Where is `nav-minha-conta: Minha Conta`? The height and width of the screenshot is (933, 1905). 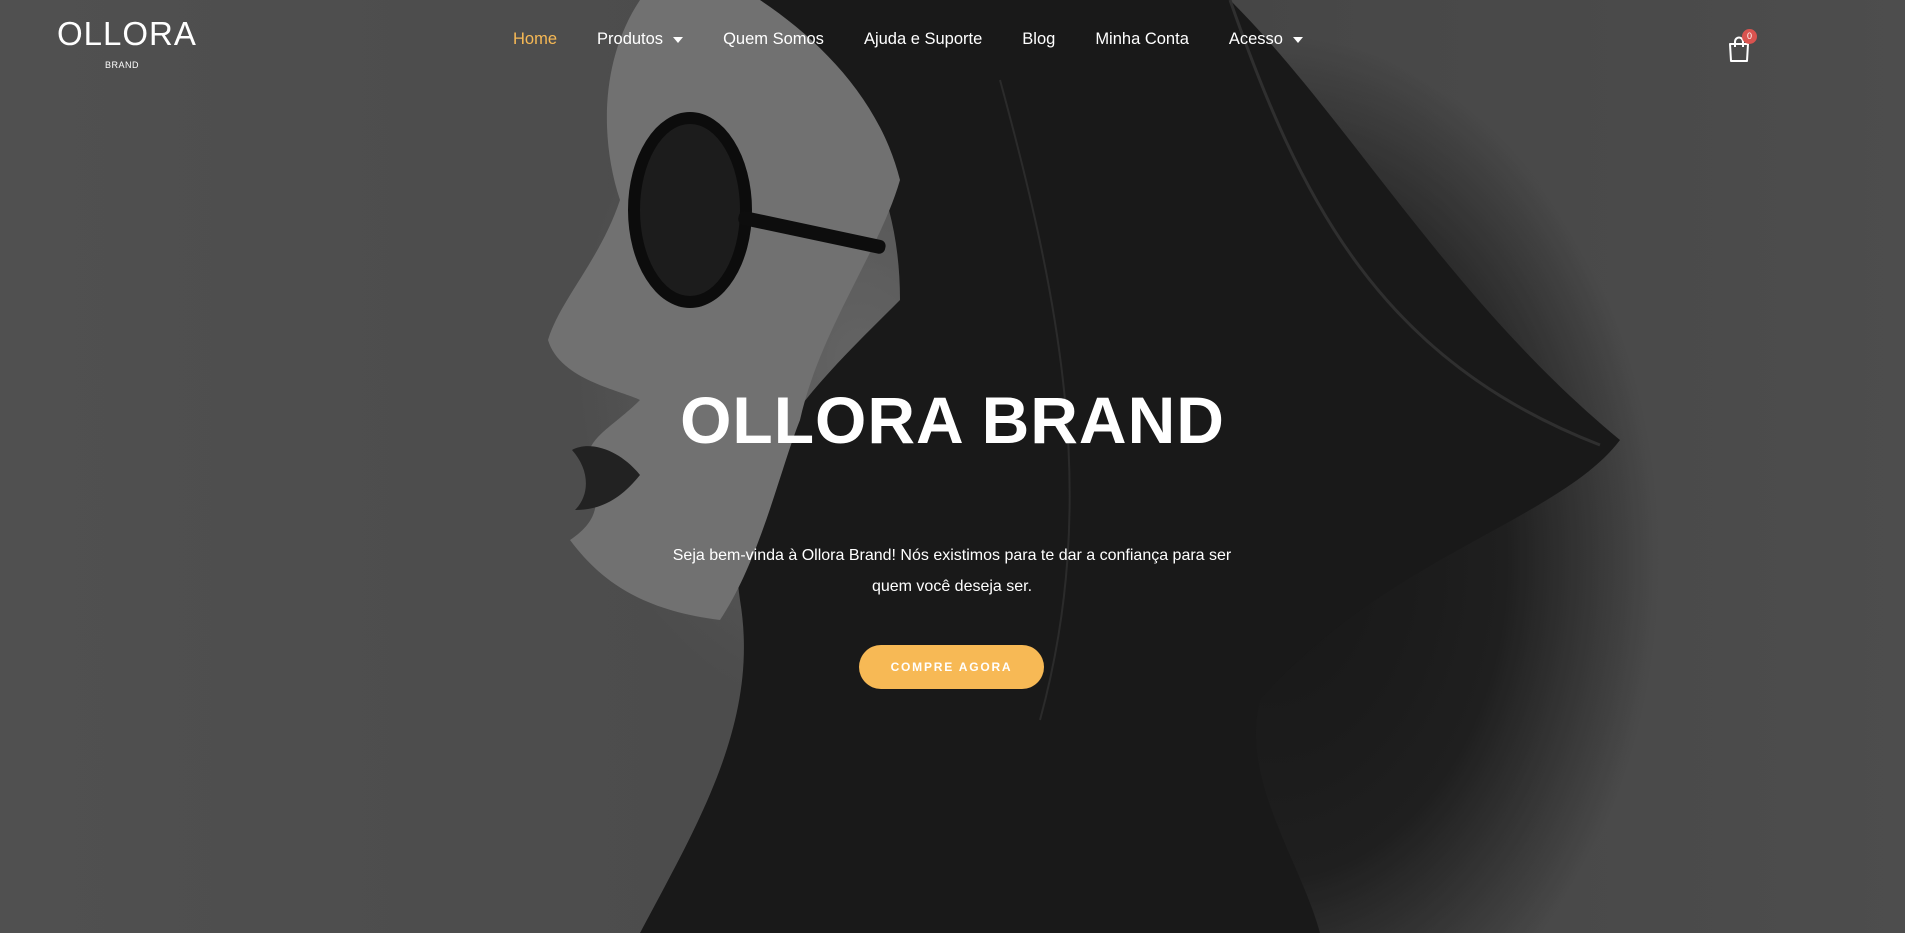
nav-minha-conta: Minha Conta is located at coordinates (1142, 39).